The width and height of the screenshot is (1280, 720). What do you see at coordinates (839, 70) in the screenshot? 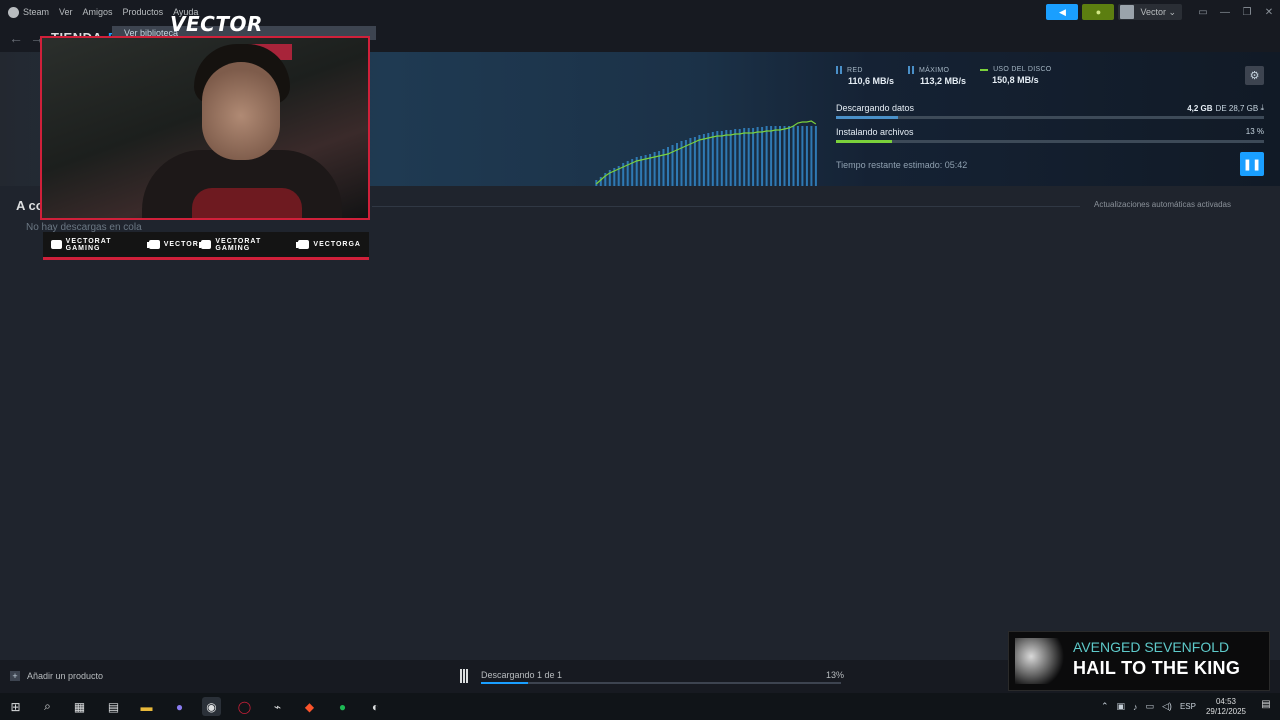
I see `bar-graph-icon` at bounding box center [839, 70].